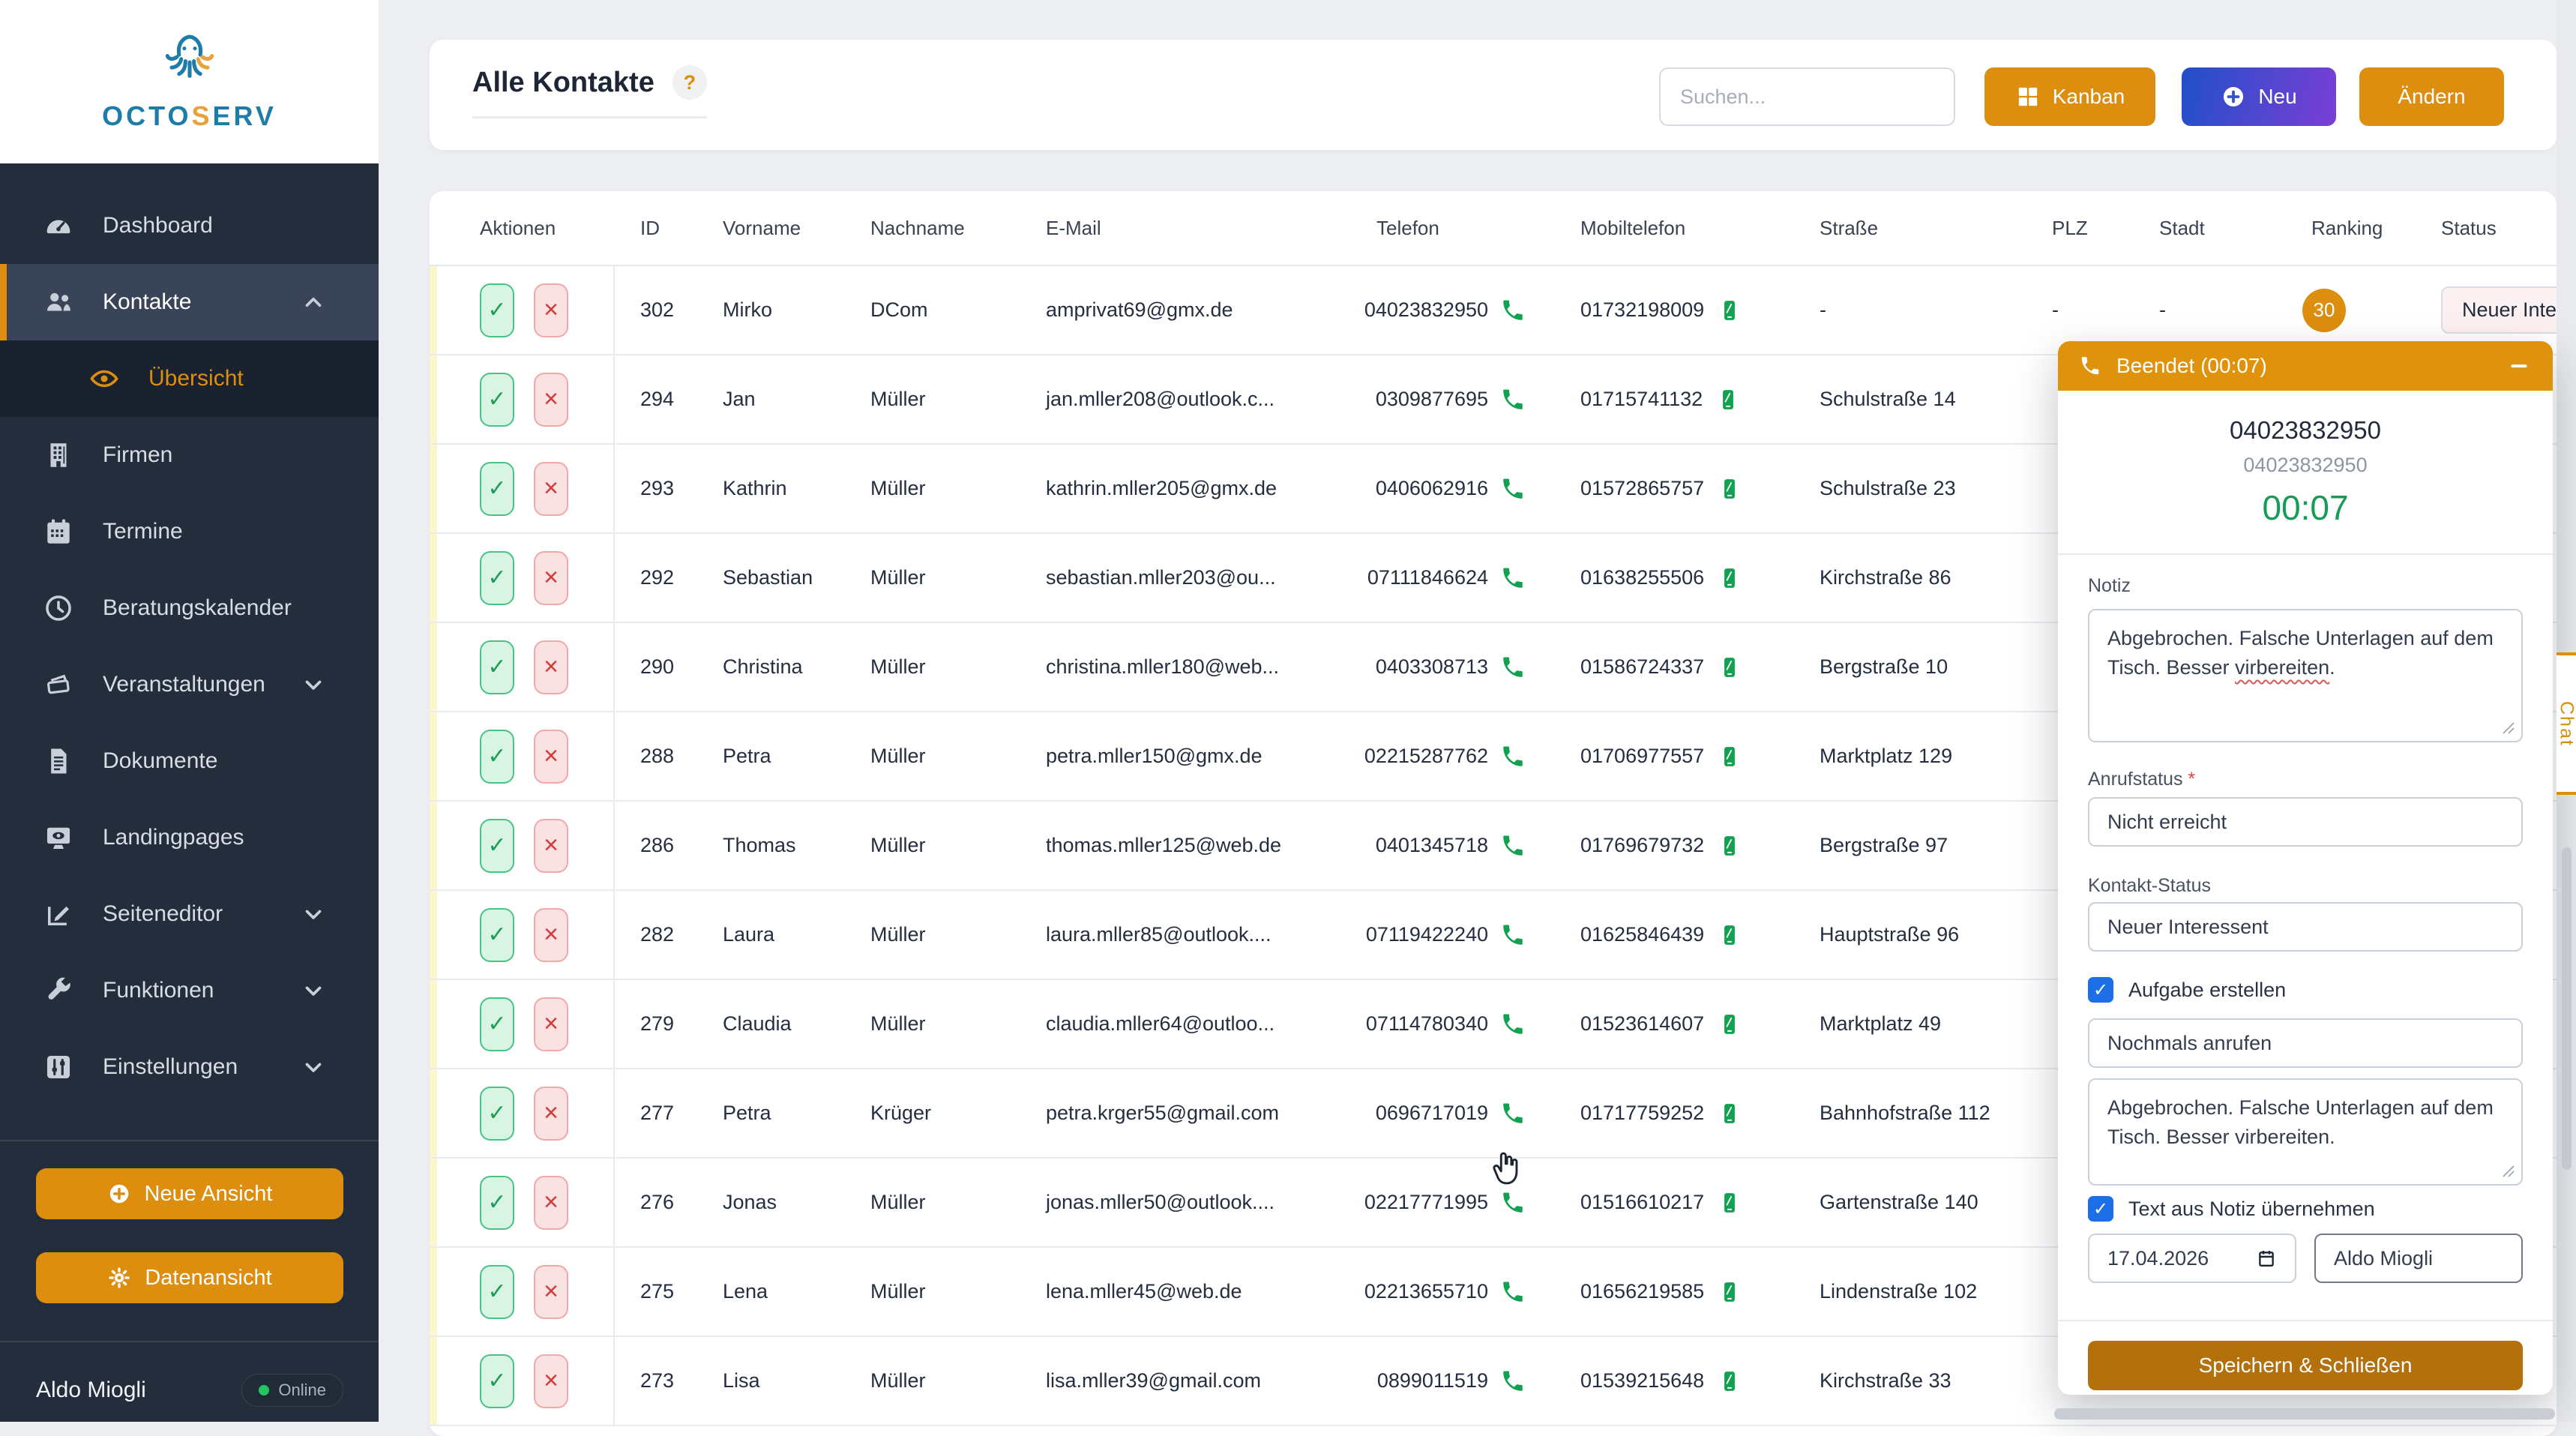 The height and width of the screenshot is (1436, 2576). Describe the element at coordinates (2499, 310) in the screenshot. I see `status-badge: Neuer Interessent` at that location.